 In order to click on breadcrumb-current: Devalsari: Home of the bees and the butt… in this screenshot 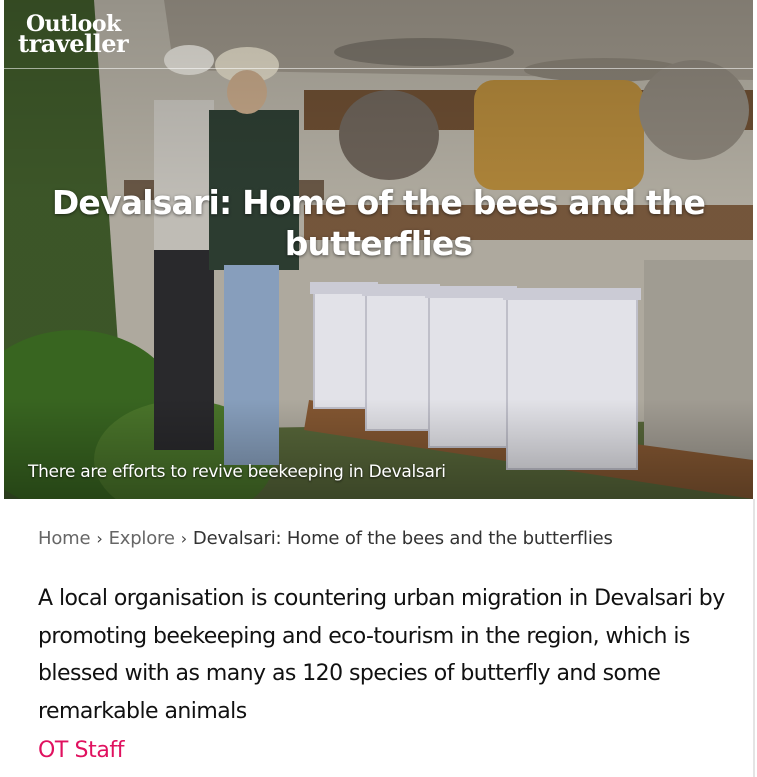, I will do `click(402, 538)`.